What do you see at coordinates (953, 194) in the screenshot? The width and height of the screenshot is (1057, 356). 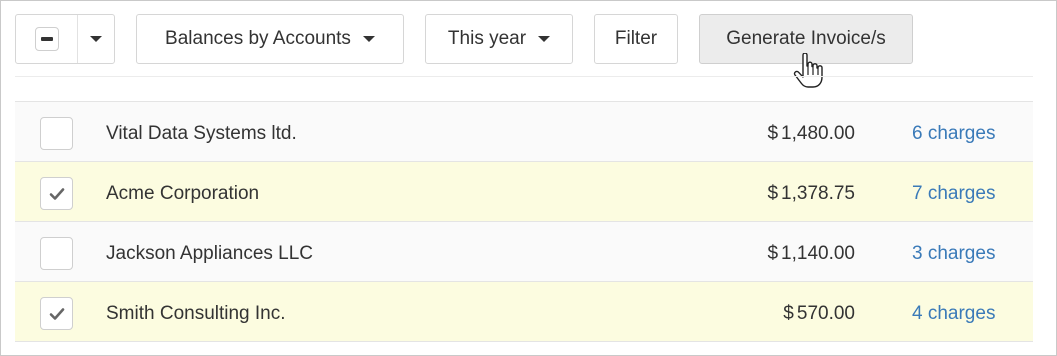 I see `charges-link: 7 charges` at bounding box center [953, 194].